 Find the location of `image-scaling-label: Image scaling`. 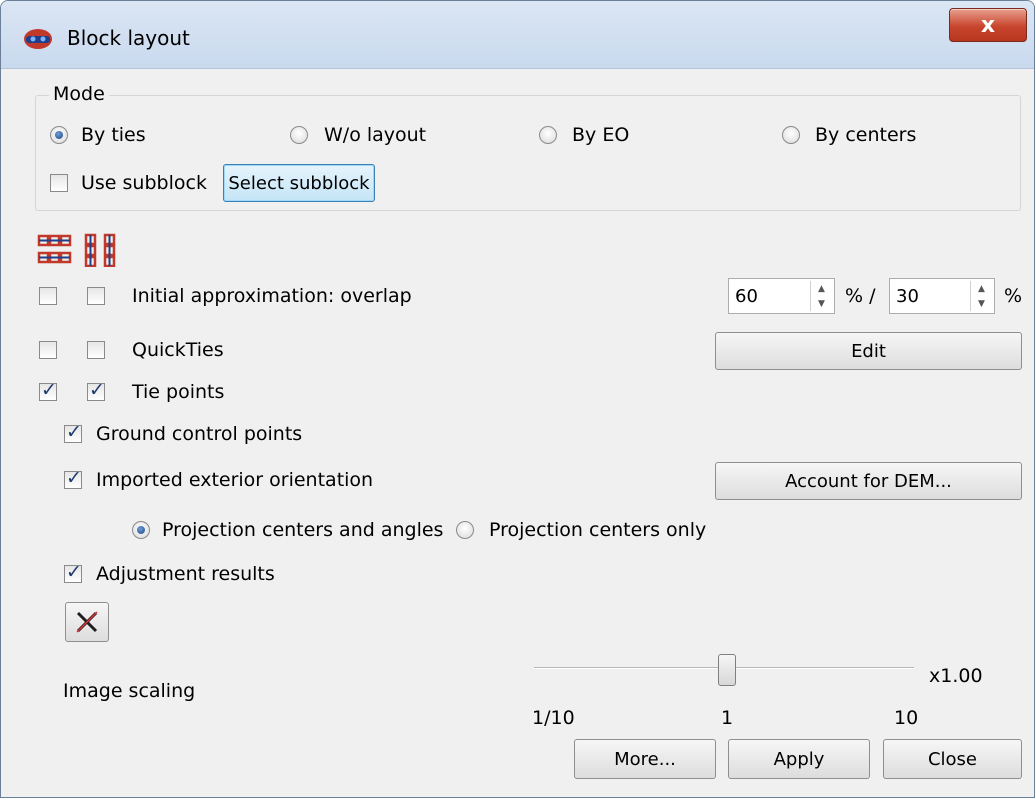

image-scaling-label: Image scaling is located at coordinates (129, 691).